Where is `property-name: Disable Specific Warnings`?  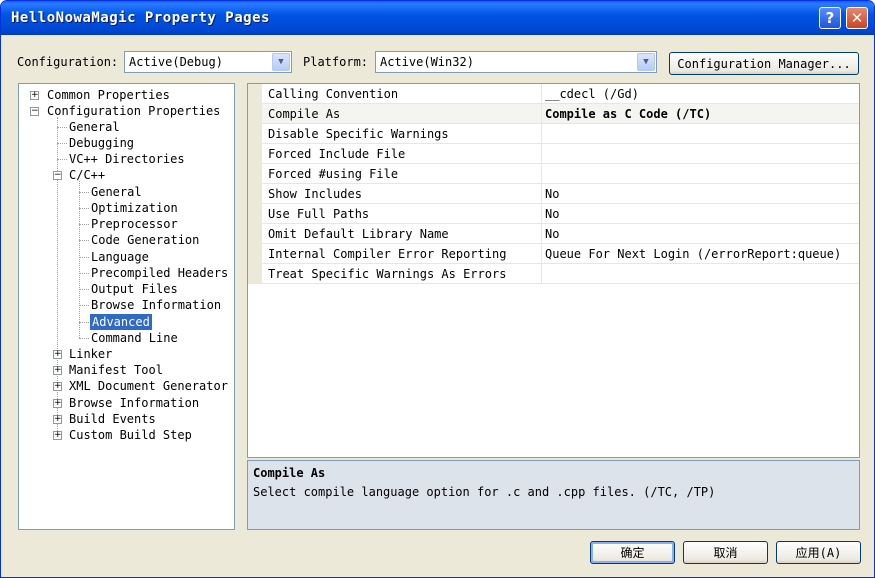 property-name: Disable Specific Warnings is located at coordinates (358, 134).